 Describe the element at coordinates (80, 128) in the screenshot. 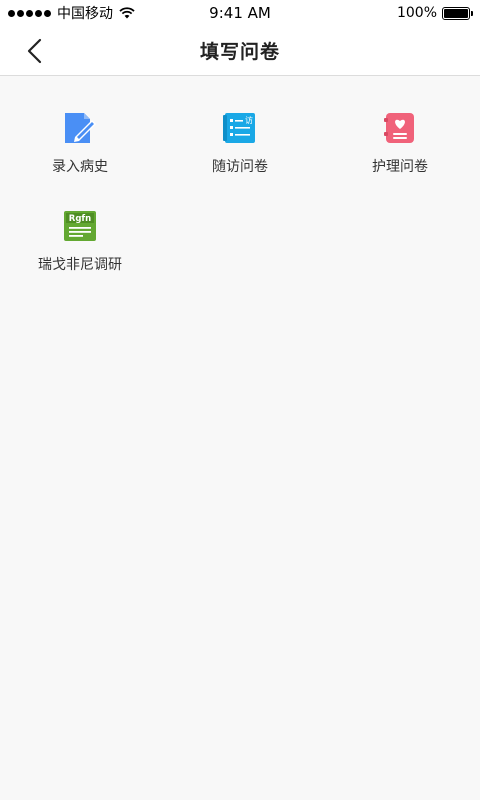

I see `document-edit-icon` at that location.